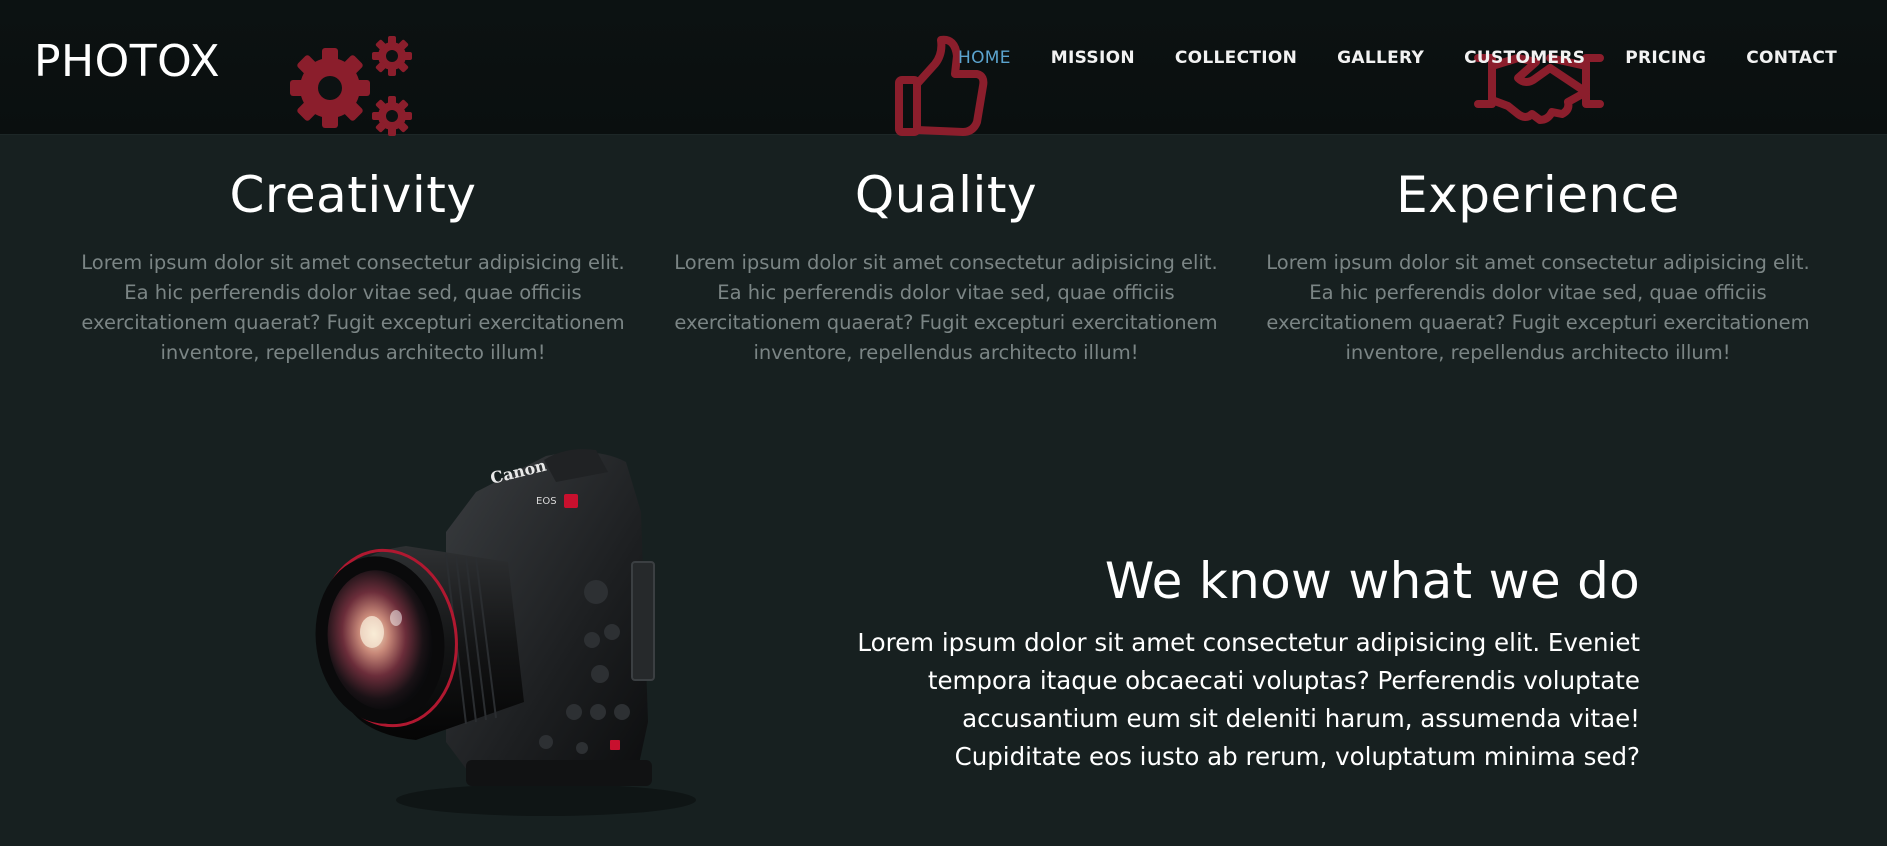 The image size is (1887, 846). I want to click on nav-mission: MISSION, so click(1093, 58).